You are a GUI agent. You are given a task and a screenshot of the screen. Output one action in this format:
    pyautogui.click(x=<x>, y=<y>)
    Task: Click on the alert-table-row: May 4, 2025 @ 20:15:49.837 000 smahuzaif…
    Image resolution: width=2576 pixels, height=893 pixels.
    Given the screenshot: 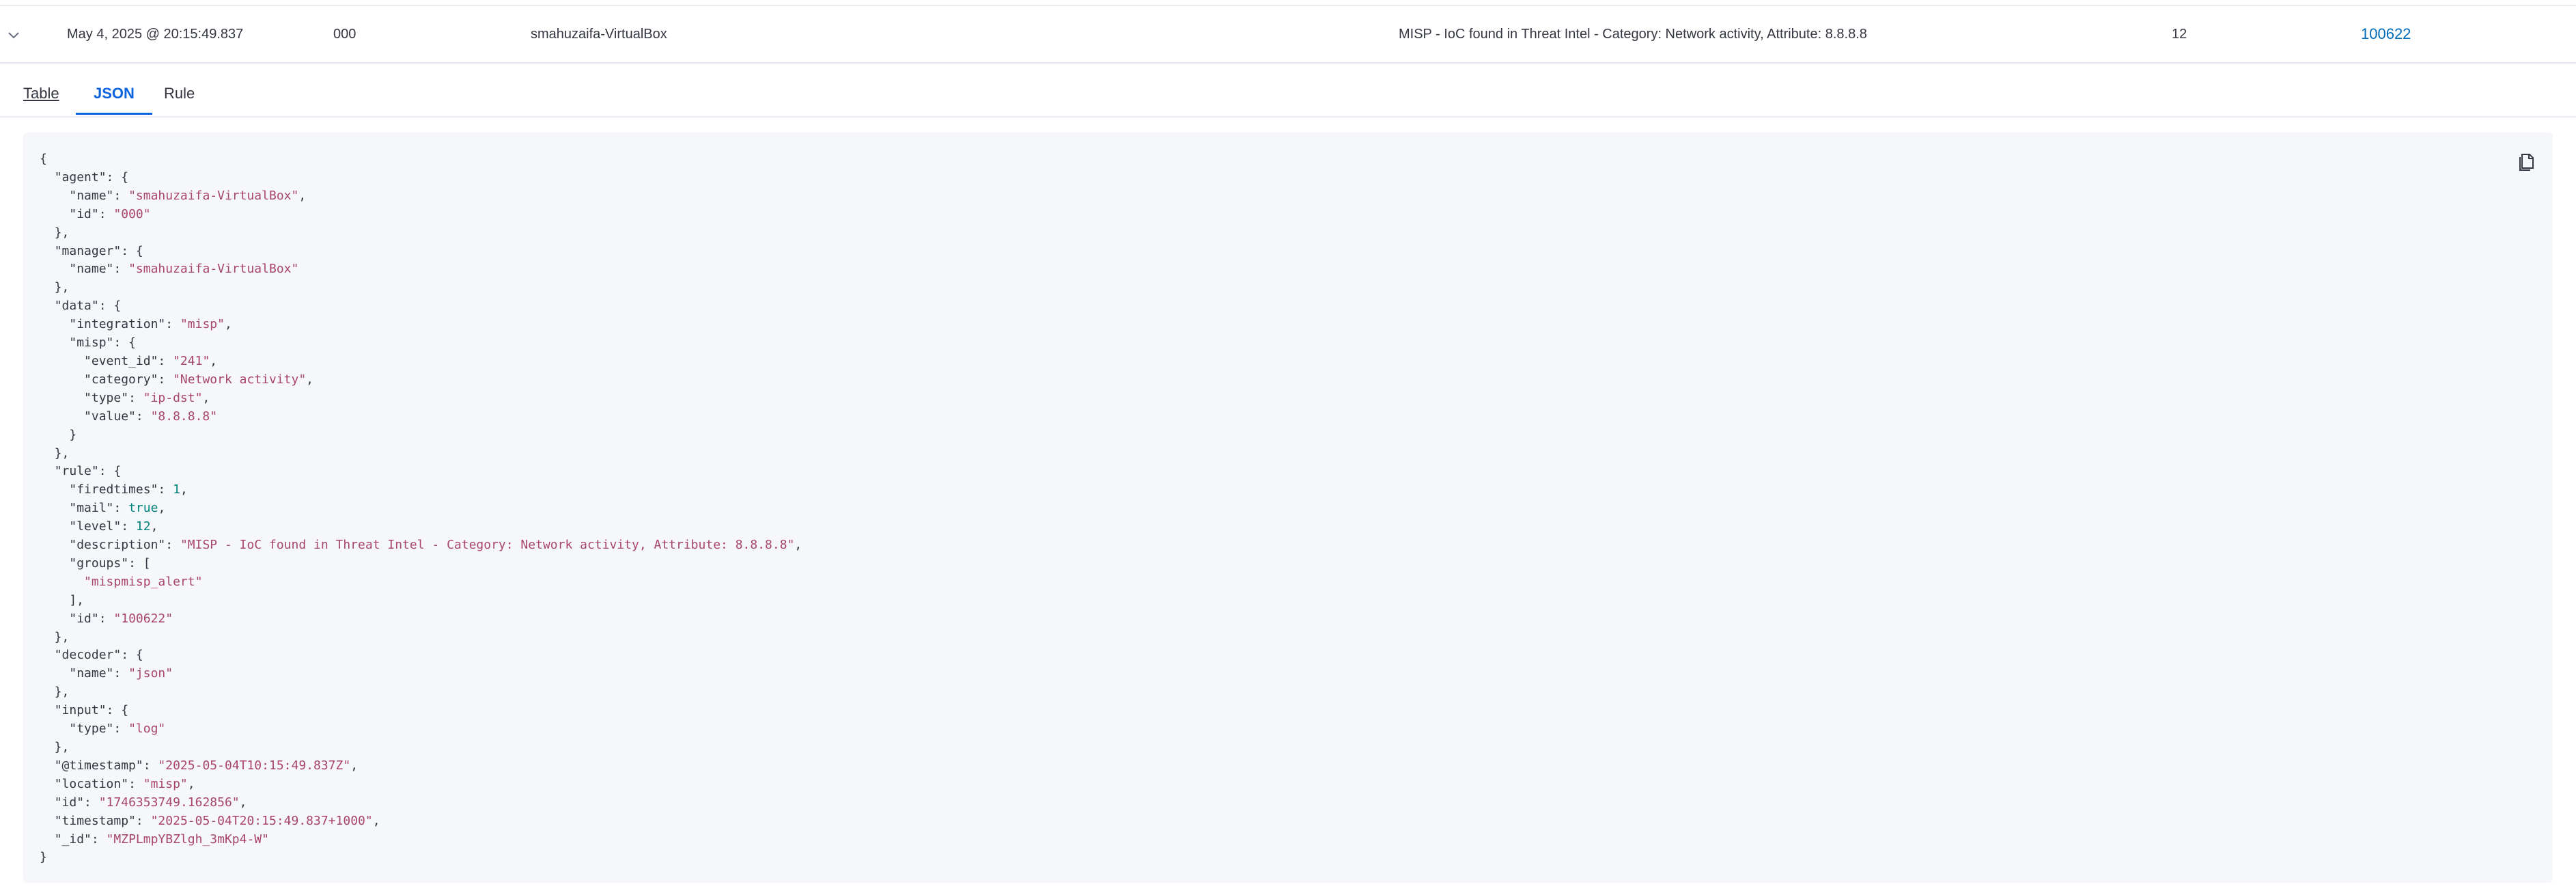 What is the action you would take?
    pyautogui.click(x=1288, y=35)
    